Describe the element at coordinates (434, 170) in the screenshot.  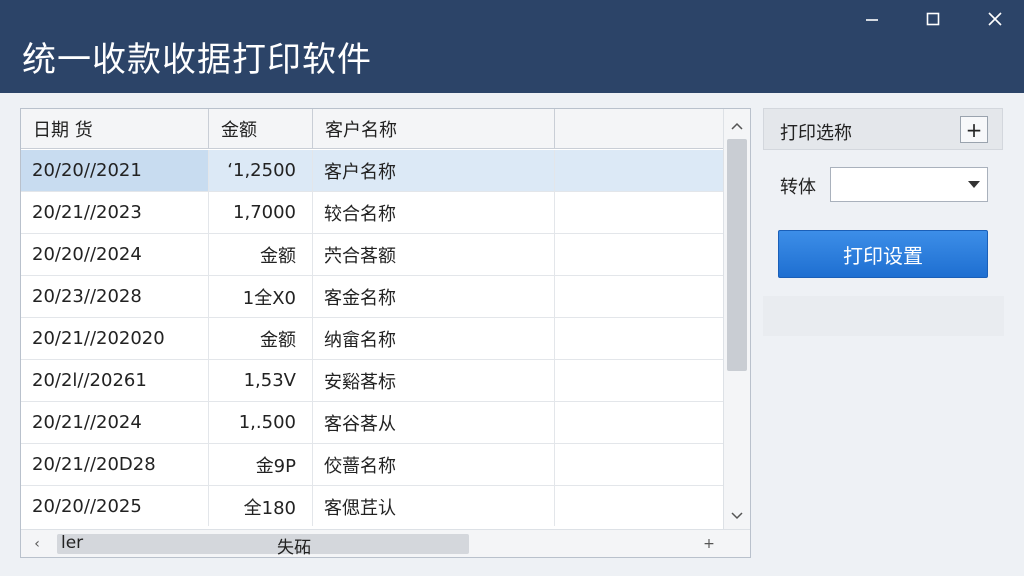
I see `customer-cell: 客户名称` at that location.